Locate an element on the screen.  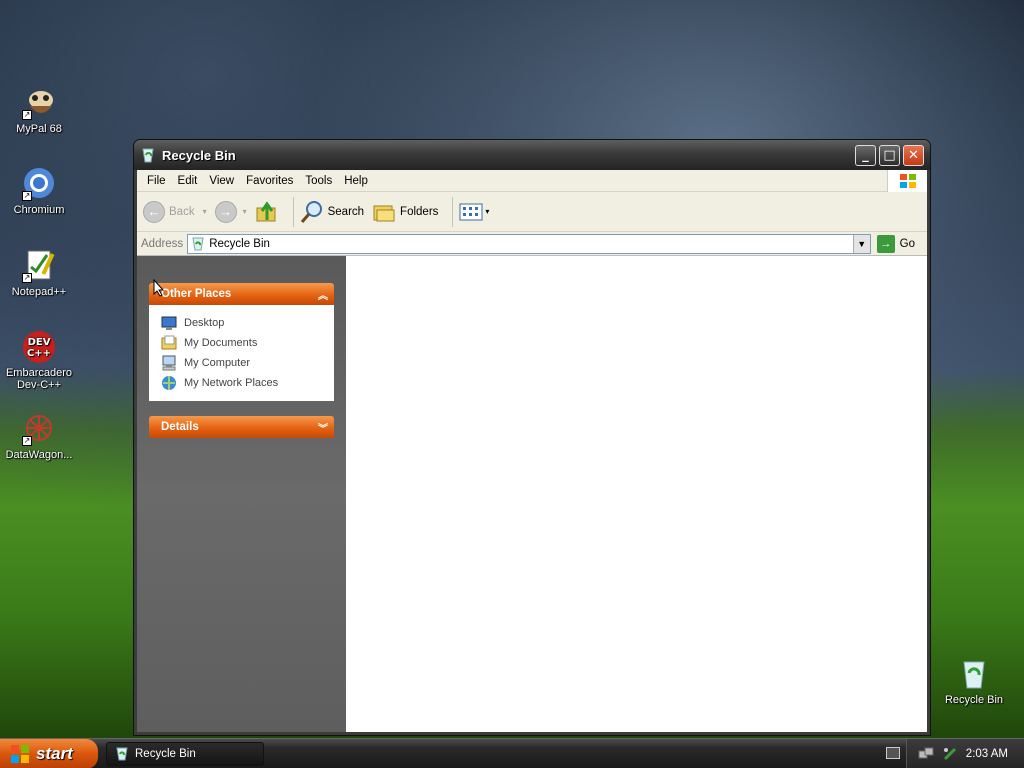
collapse-chevron-icon: ︽ is located at coordinates (323, 294).